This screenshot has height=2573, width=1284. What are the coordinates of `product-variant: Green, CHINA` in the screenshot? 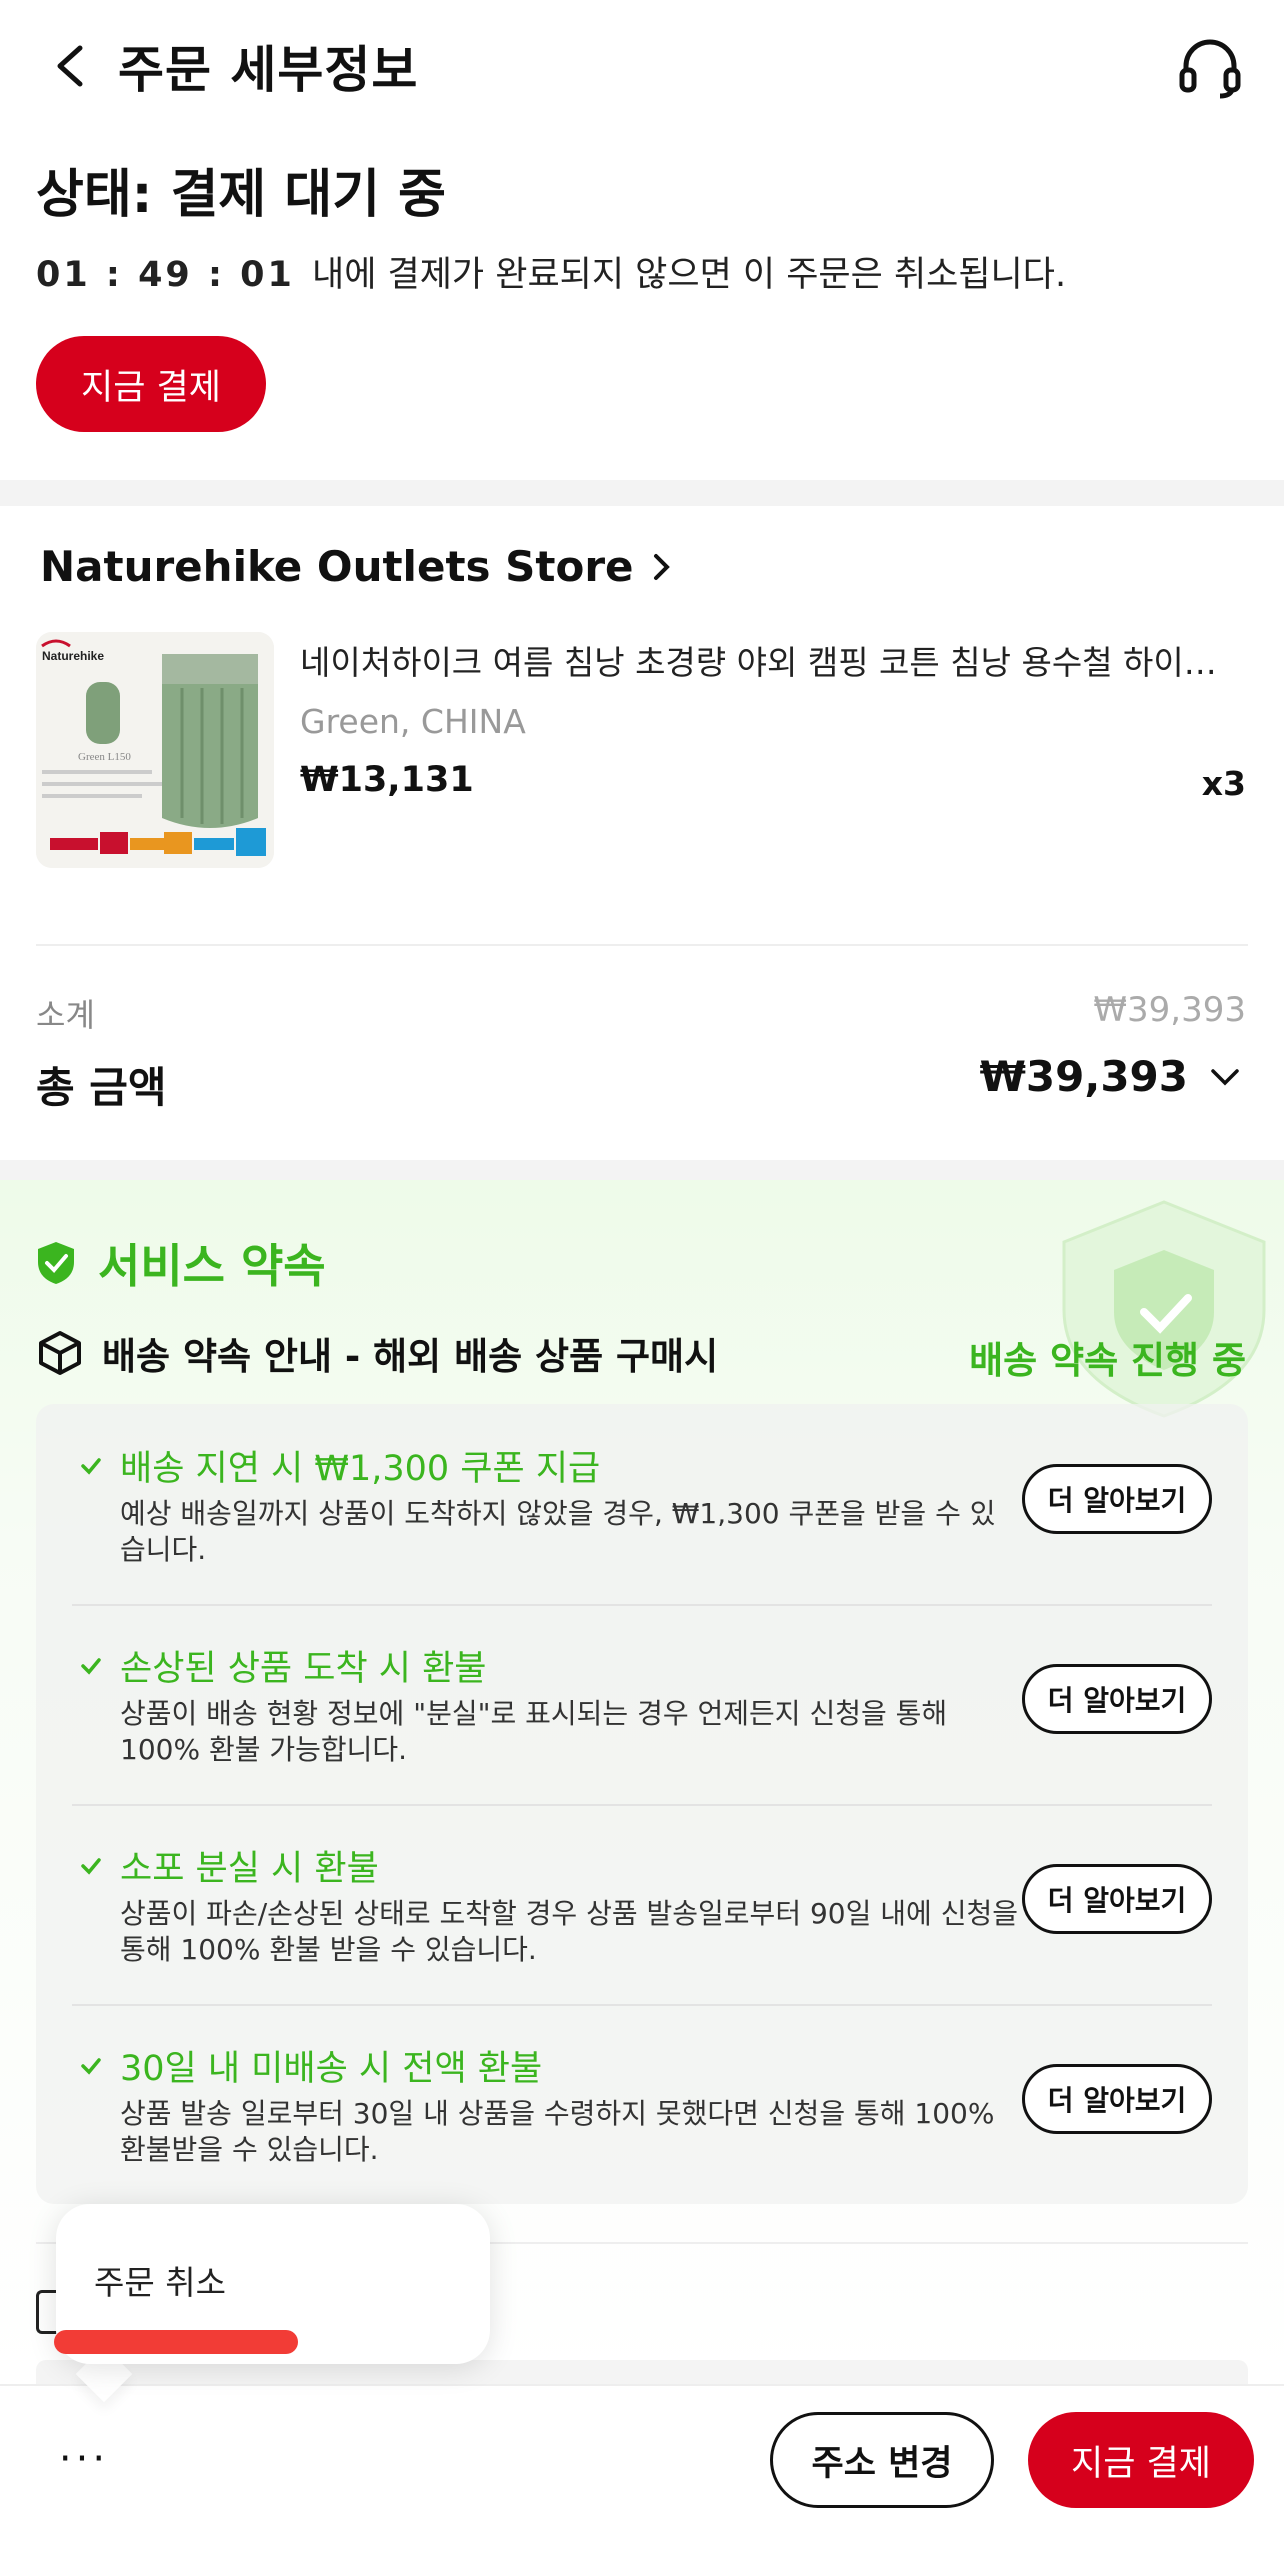 It's located at (413, 721).